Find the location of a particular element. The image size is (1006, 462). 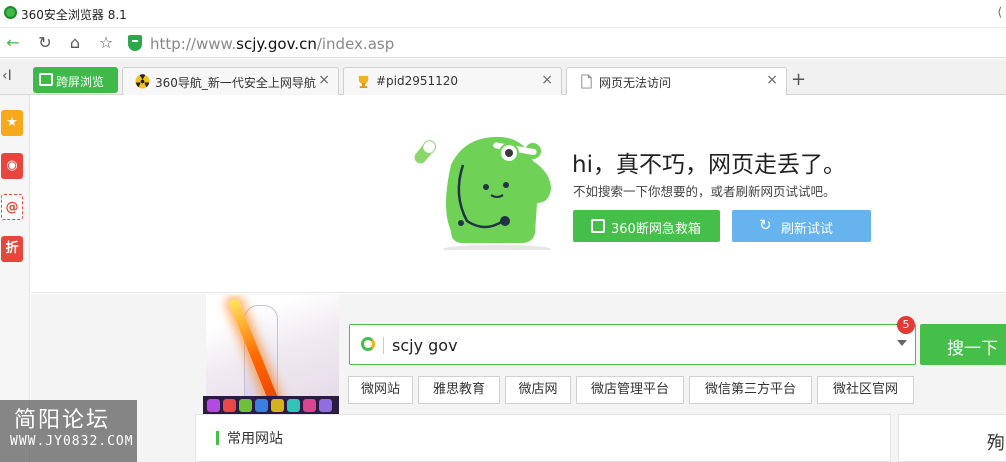

tab-label: 360导航_新一代安全上网导航 is located at coordinates (235, 83).